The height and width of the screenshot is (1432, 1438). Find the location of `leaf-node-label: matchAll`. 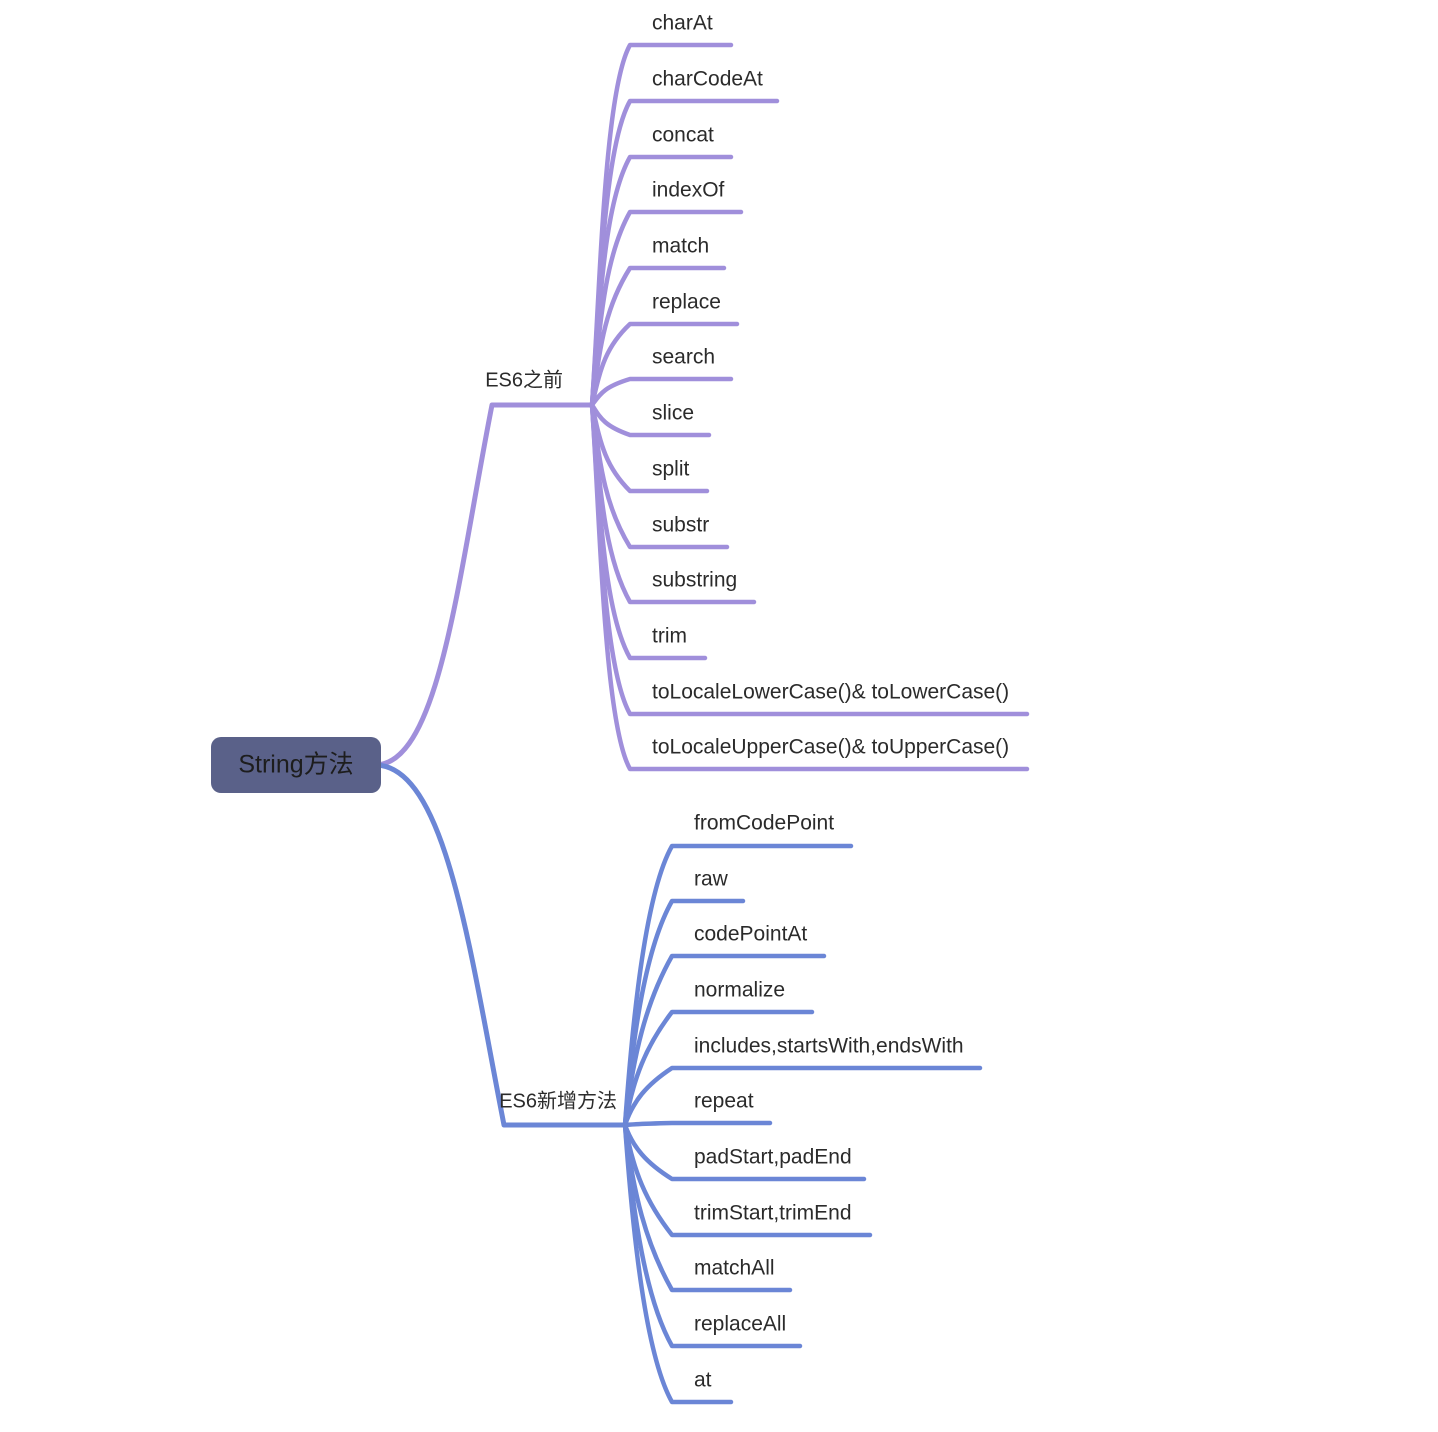

leaf-node-label: matchAll is located at coordinates (734, 1268).